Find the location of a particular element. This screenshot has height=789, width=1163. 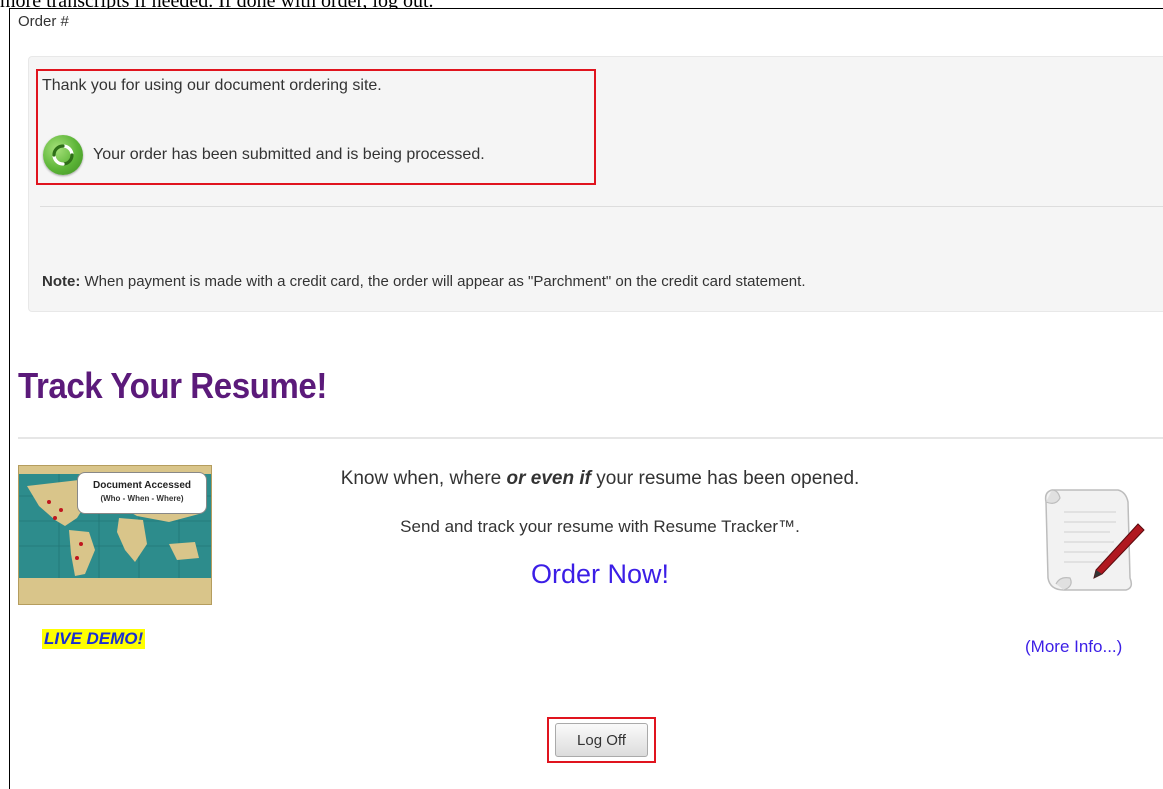

order-number-label: Order # is located at coordinates (43, 21).